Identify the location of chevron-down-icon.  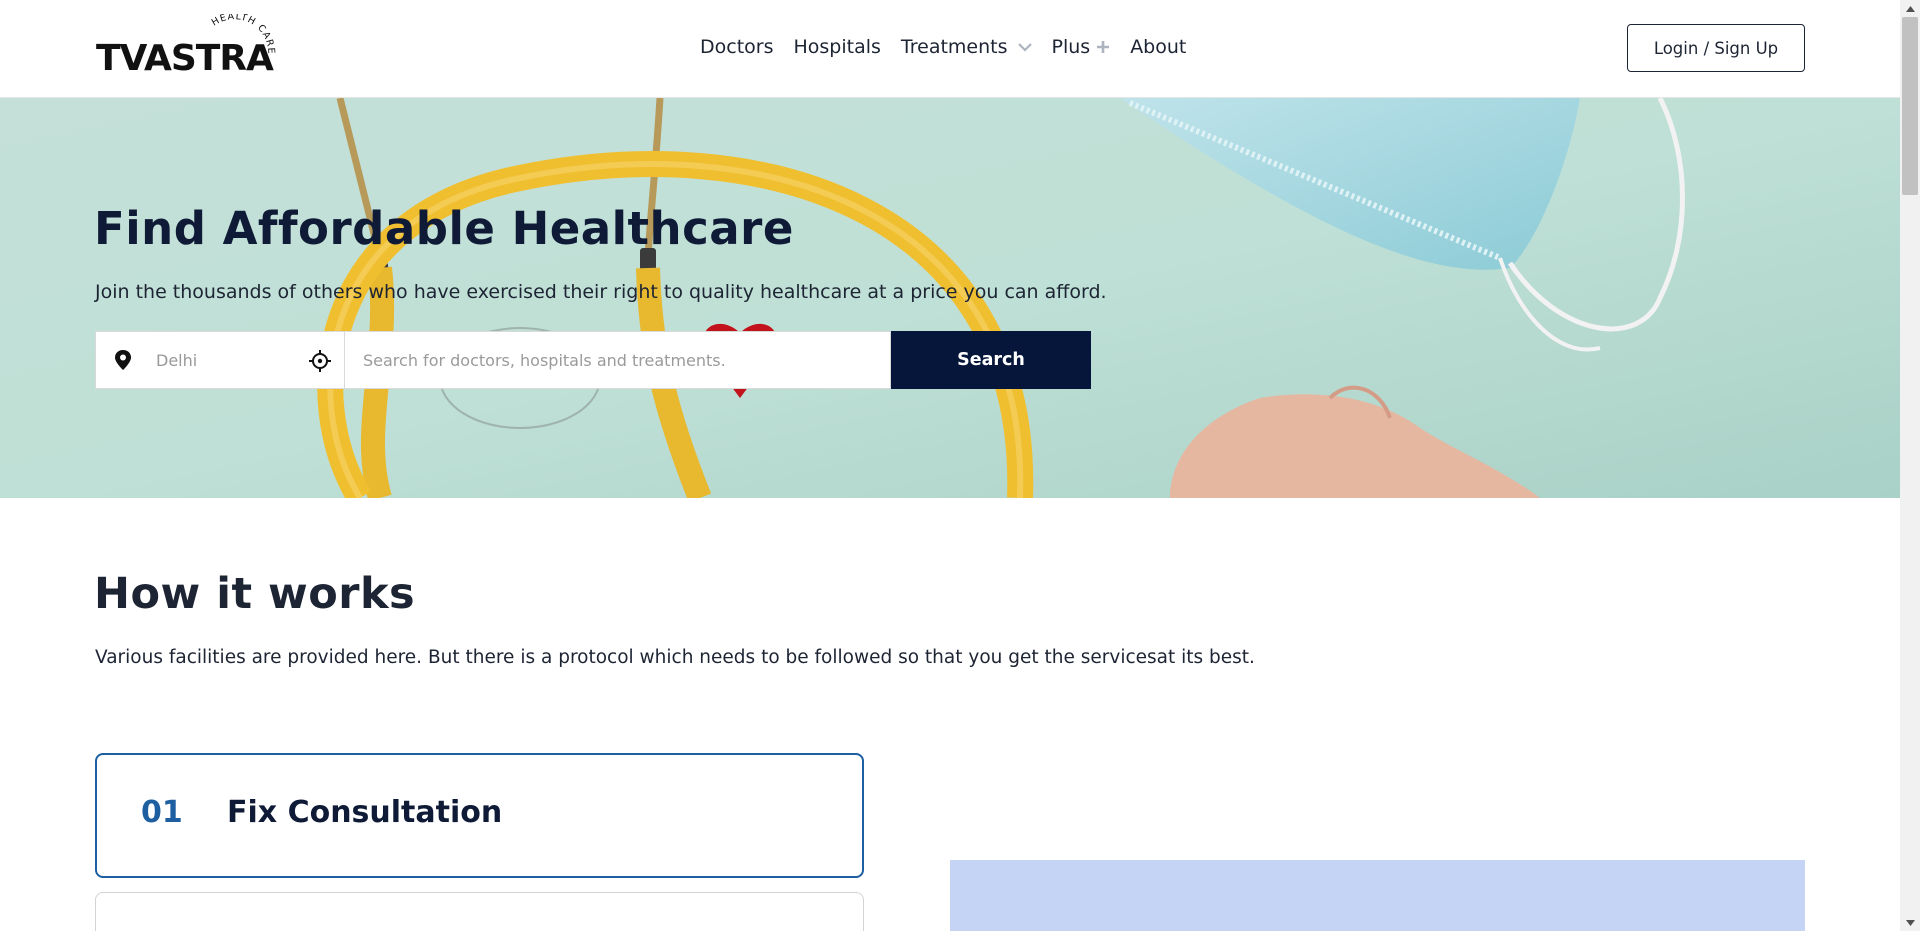
(1024, 47).